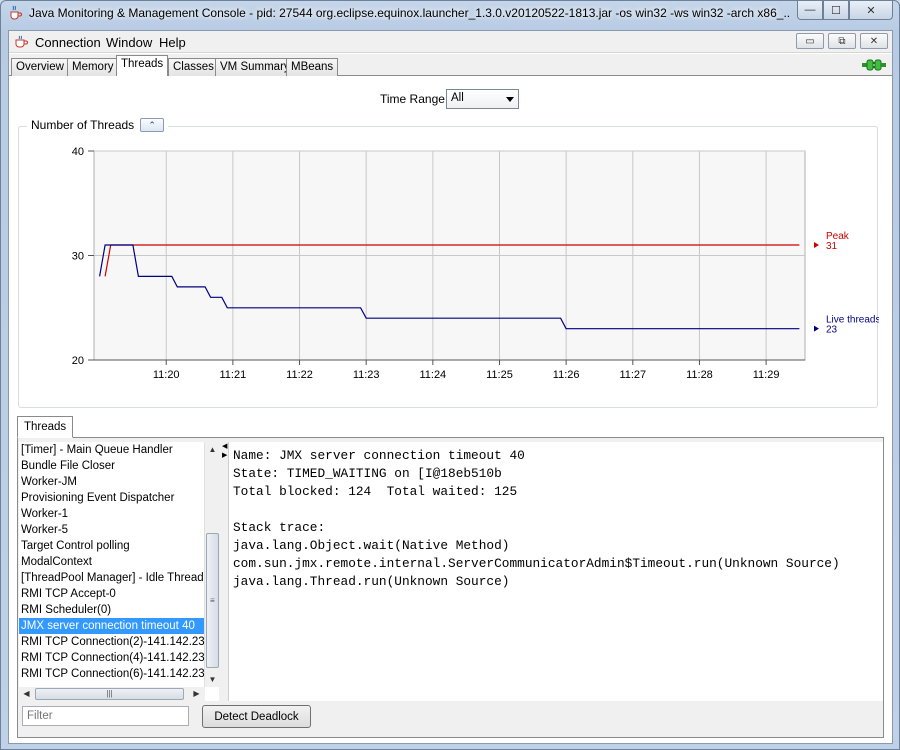 This screenshot has width=900, height=750. Describe the element at coordinates (255, 67) in the screenshot. I see `tab-vm-summary: VM Summary` at that location.